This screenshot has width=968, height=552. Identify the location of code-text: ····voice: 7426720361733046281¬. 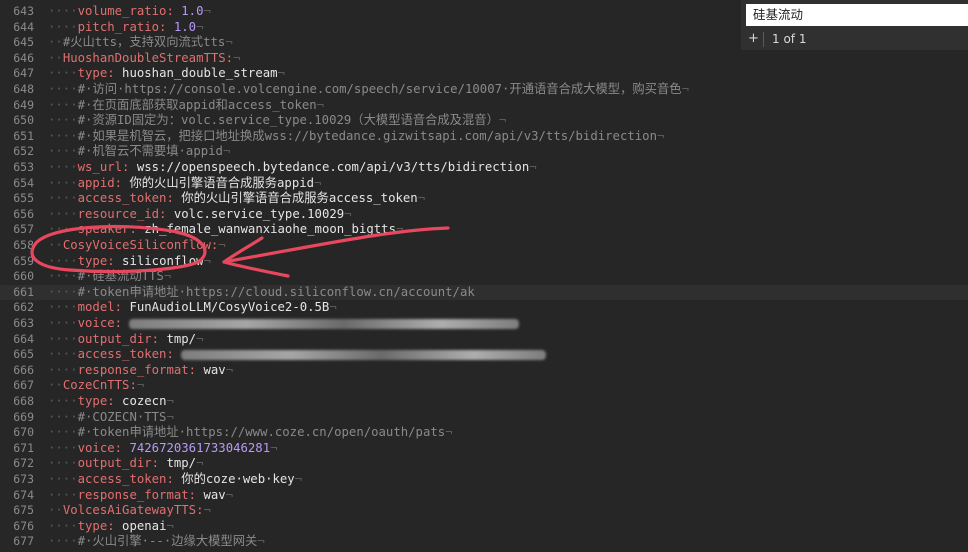
(163, 449).